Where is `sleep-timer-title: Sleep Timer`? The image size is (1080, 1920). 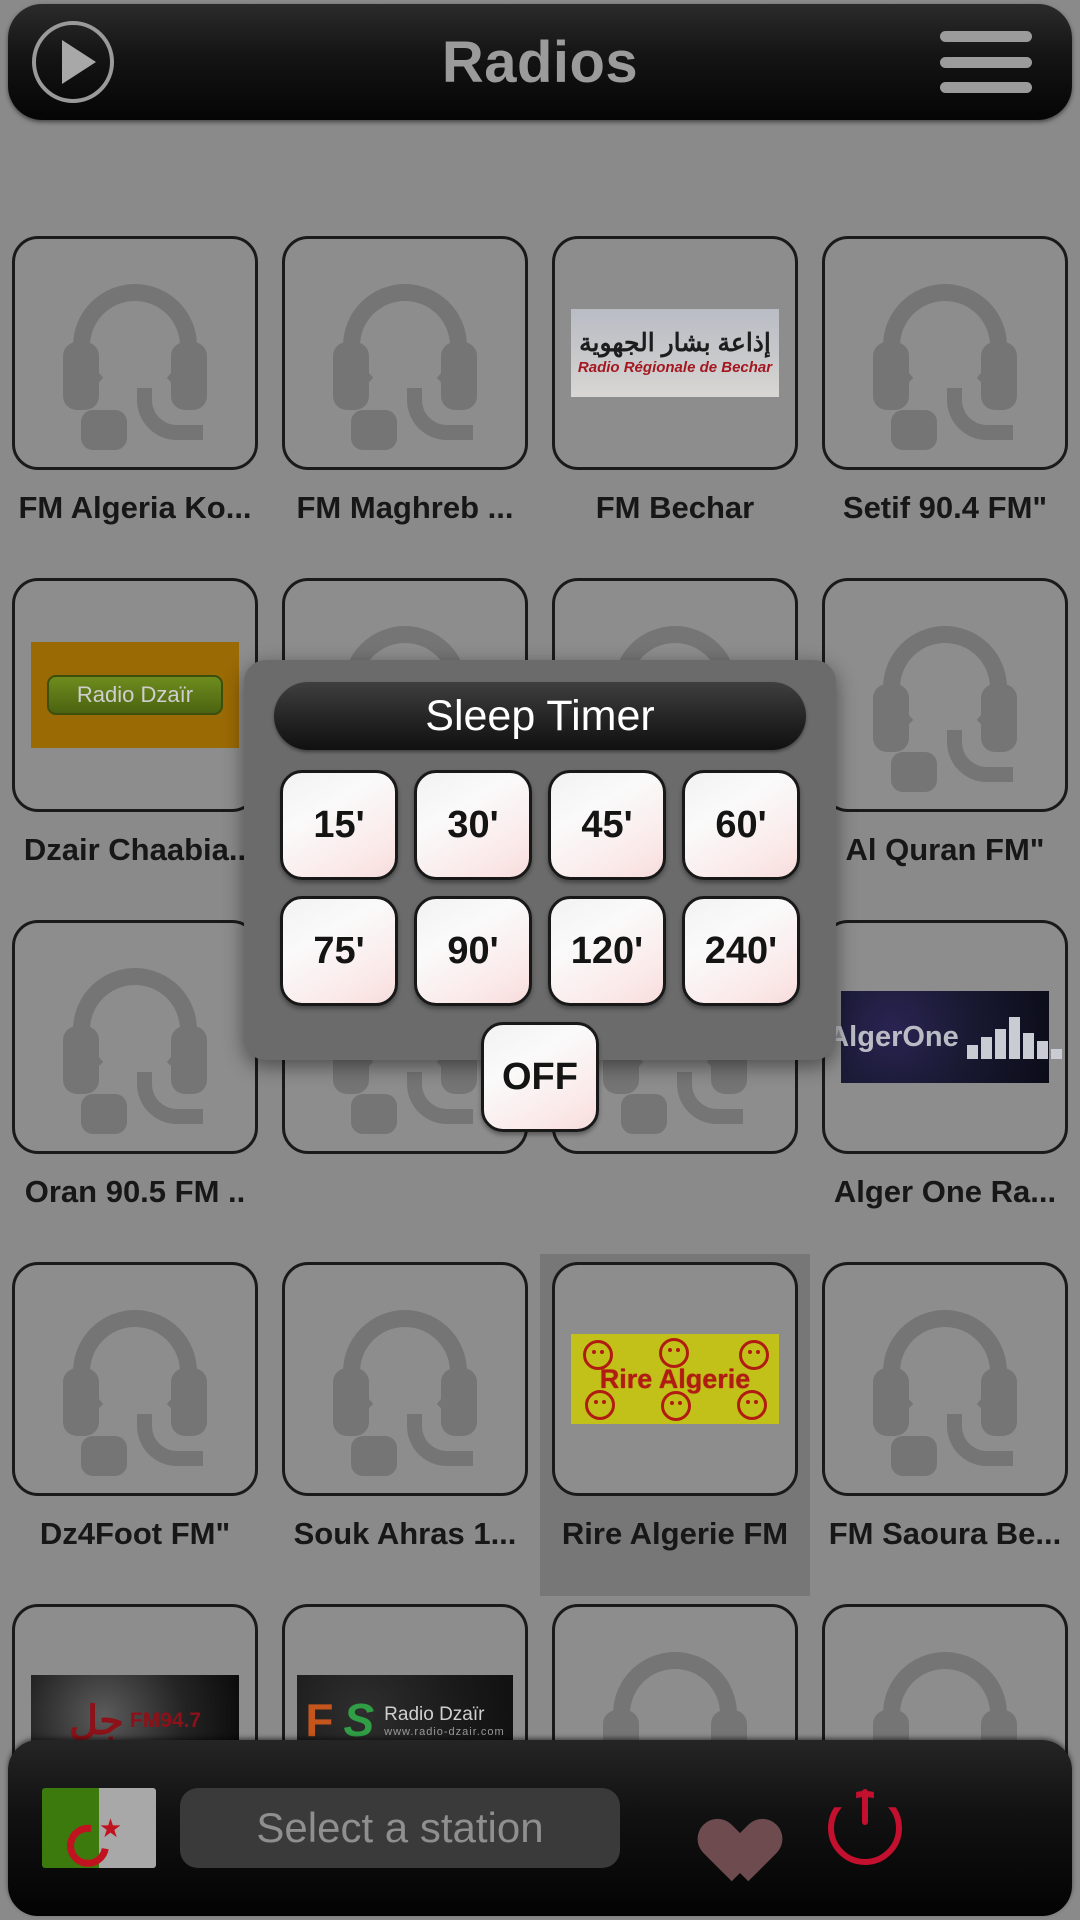
sleep-timer-title: Sleep Timer is located at coordinates (540, 716).